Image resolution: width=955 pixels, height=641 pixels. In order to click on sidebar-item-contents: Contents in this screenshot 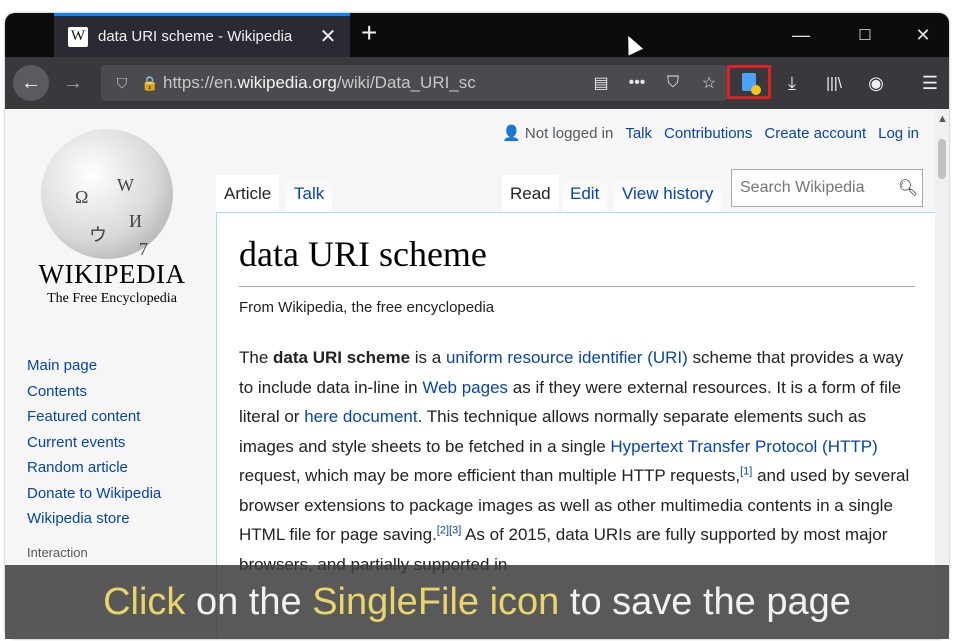, I will do `click(94, 395)`.